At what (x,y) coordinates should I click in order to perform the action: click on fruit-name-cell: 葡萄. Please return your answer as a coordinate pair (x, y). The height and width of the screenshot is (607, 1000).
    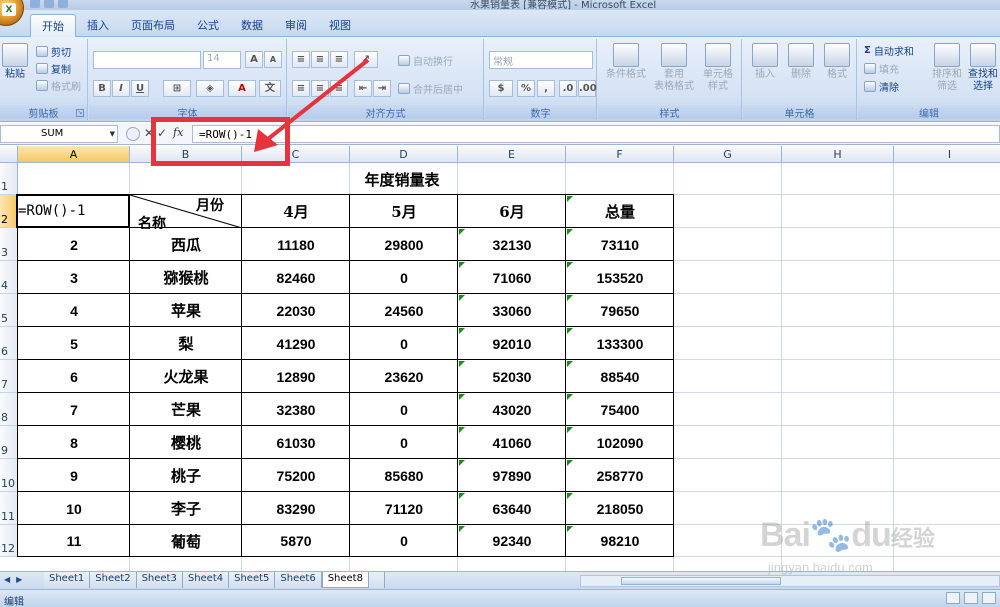
    Looking at the image, I should click on (186, 541).